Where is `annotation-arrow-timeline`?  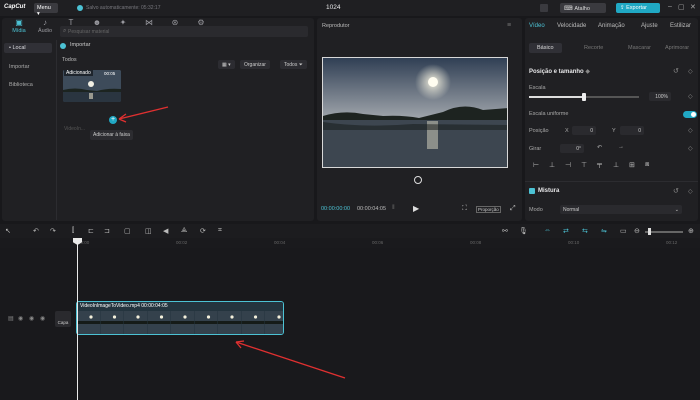
annotation-arrow-timeline is located at coordinates (290, 359).